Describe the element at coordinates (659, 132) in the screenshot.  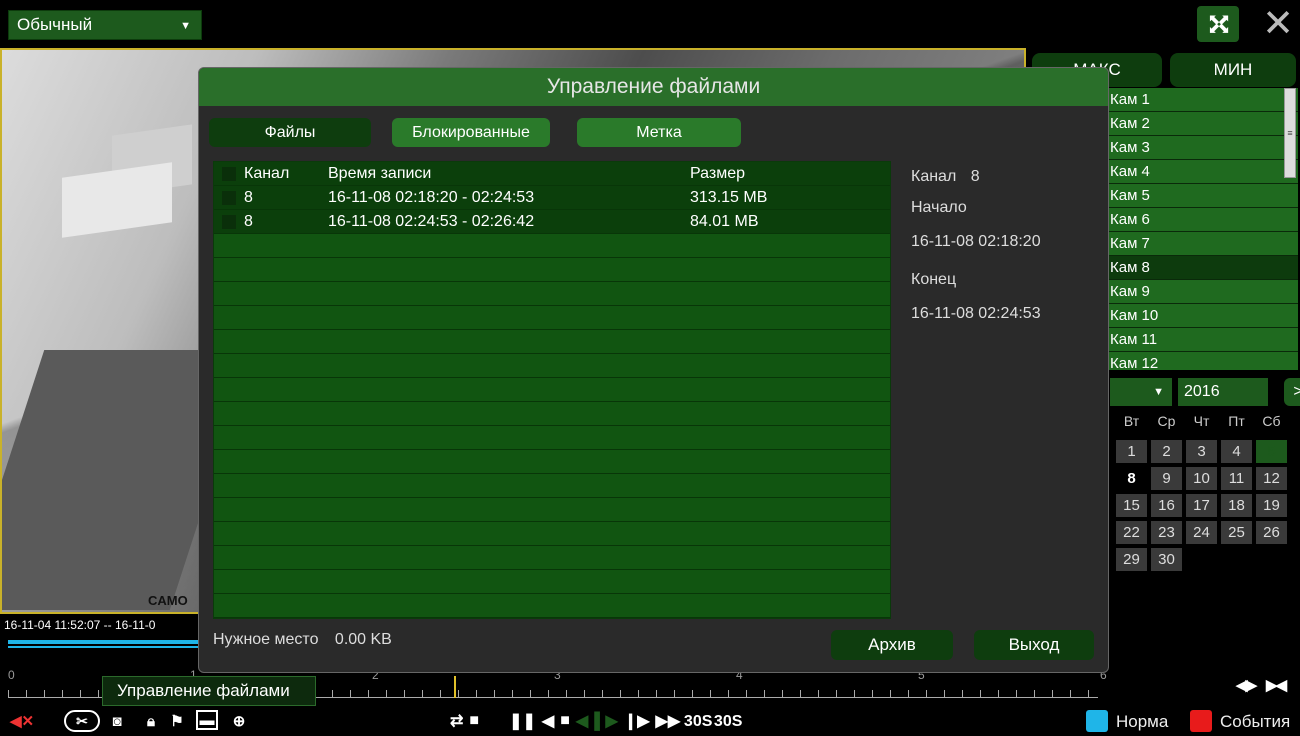
I see `tab-tags: Метка` at that location.